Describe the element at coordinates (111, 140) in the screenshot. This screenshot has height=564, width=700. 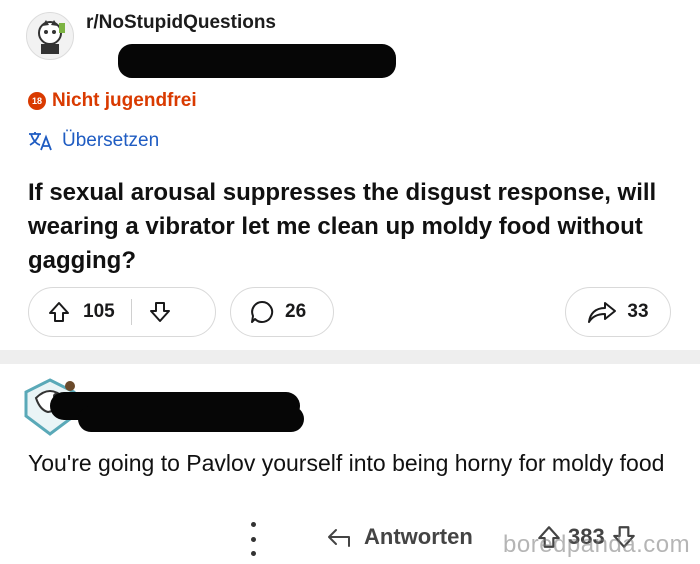
I see `translate-label: Übersetzen` at that location.